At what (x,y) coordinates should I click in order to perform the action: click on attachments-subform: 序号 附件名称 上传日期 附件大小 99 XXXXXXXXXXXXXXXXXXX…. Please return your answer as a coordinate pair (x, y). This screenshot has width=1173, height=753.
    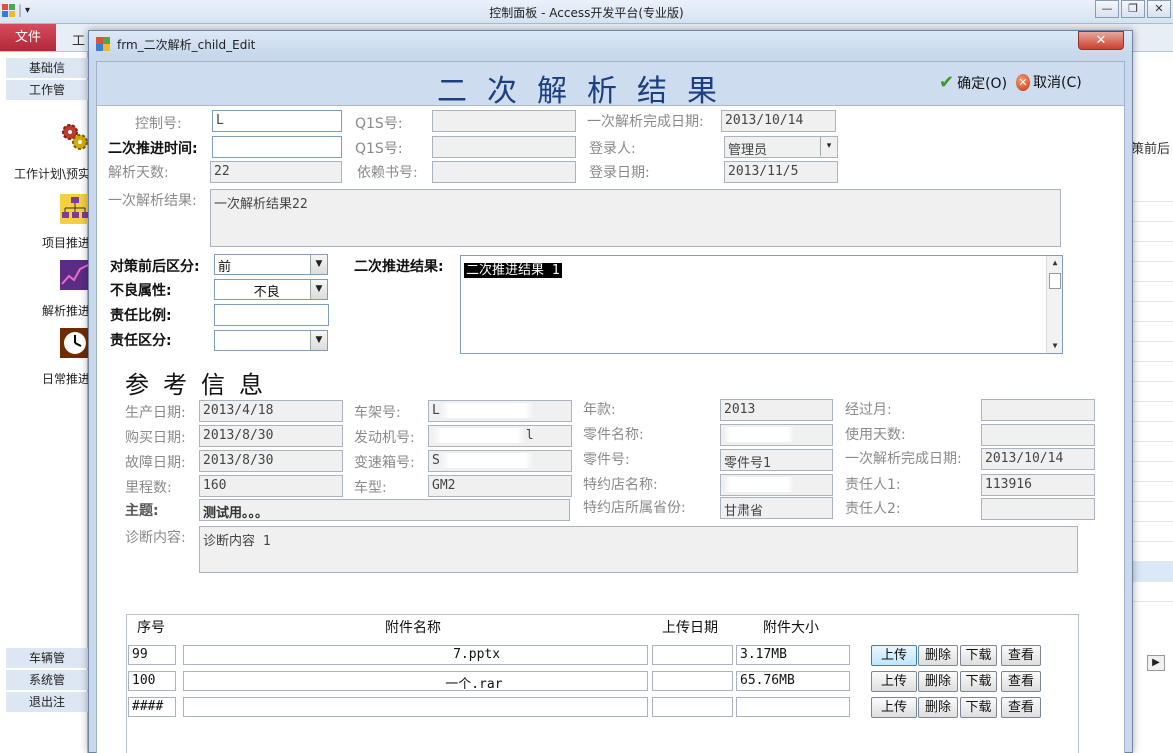
    Looking at the image, I should click on (602, 683).